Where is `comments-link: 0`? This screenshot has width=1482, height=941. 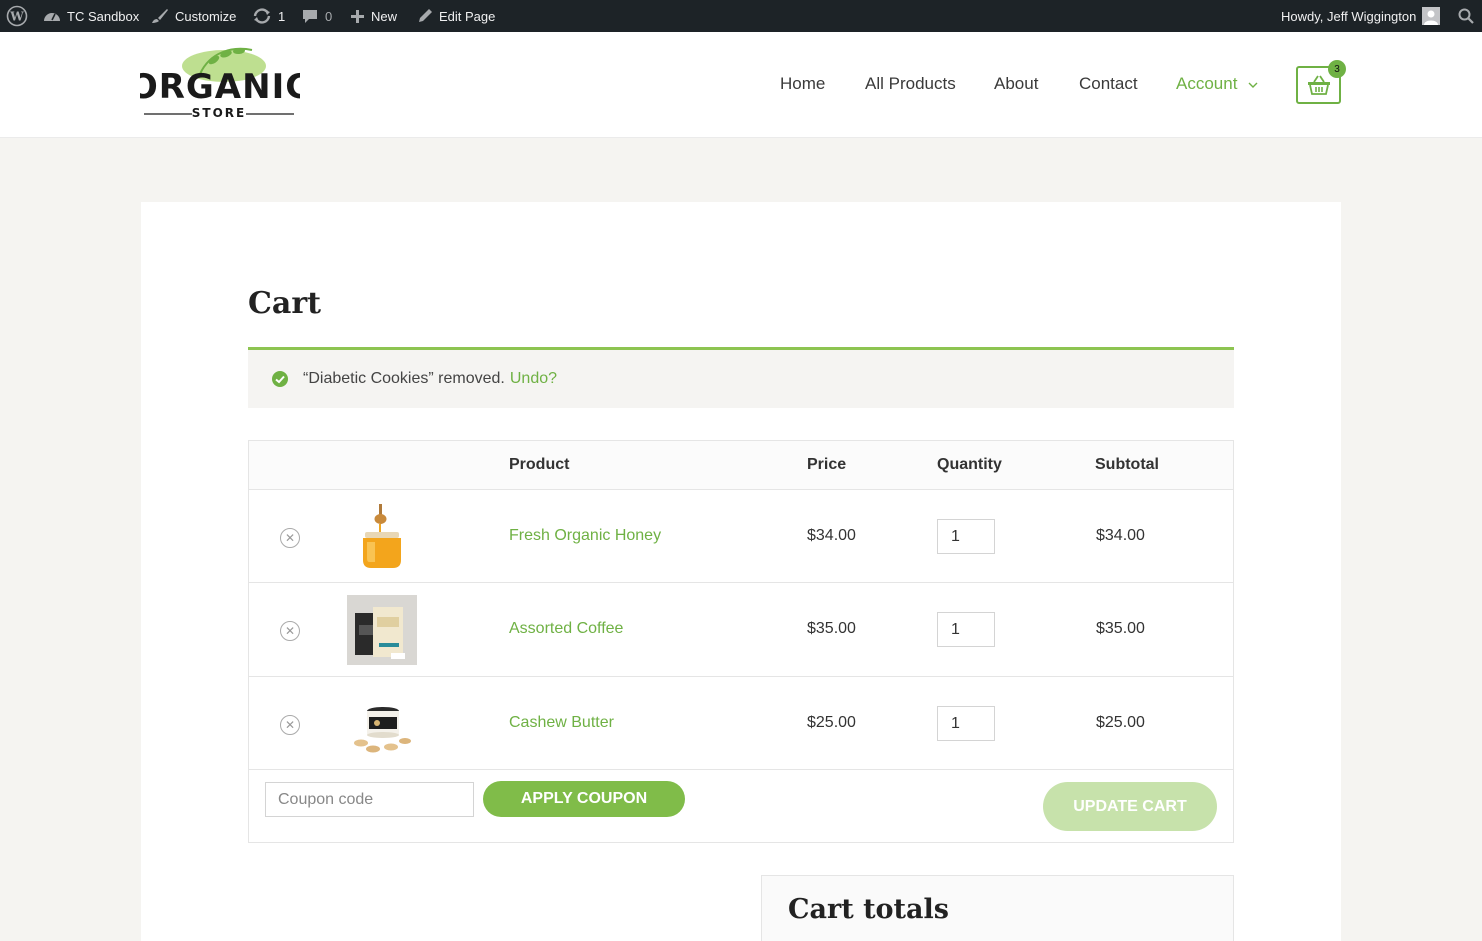
comments-link: 0 is located at coordinates (316, 16).